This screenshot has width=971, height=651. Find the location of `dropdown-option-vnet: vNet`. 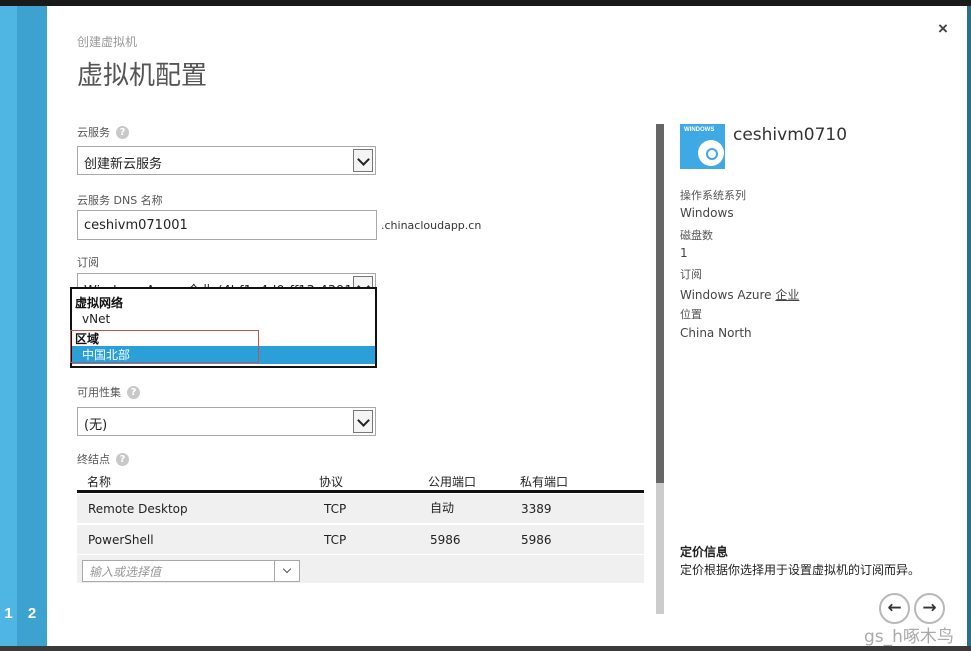

dropdown-option-vnet: vNet is located at coordinates (223, 320).